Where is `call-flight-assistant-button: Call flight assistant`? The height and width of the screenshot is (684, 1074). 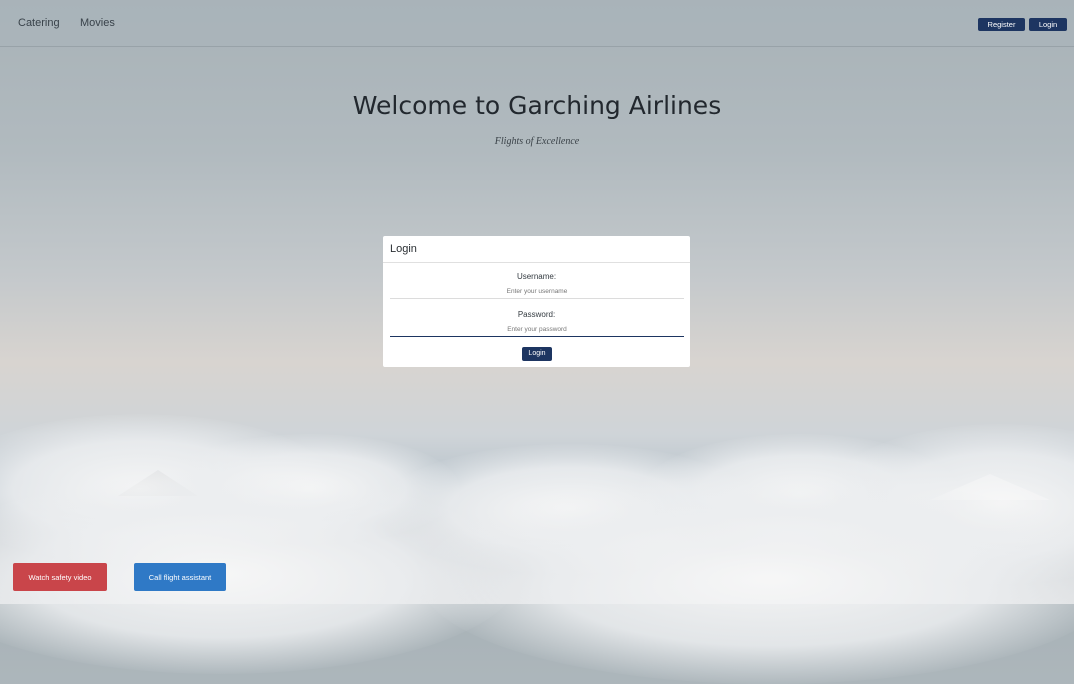 call-flight-assistant-button: Call flight assistant is located at coordinates (180, 577).